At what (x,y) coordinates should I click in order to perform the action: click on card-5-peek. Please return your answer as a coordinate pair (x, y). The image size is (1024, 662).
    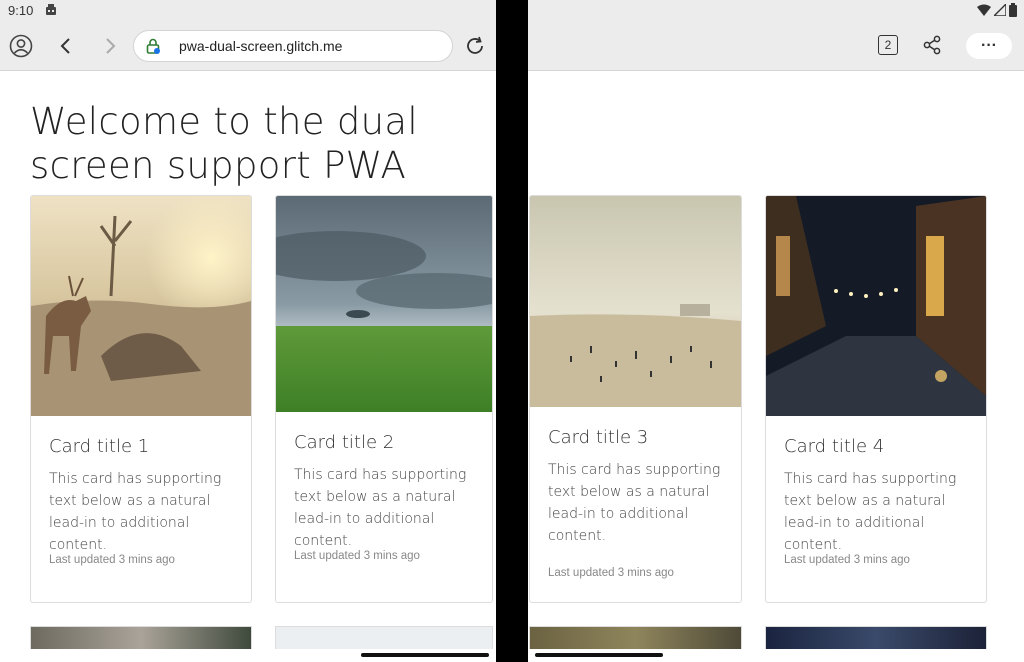
    Looking at the image, I should click on (141, 637).